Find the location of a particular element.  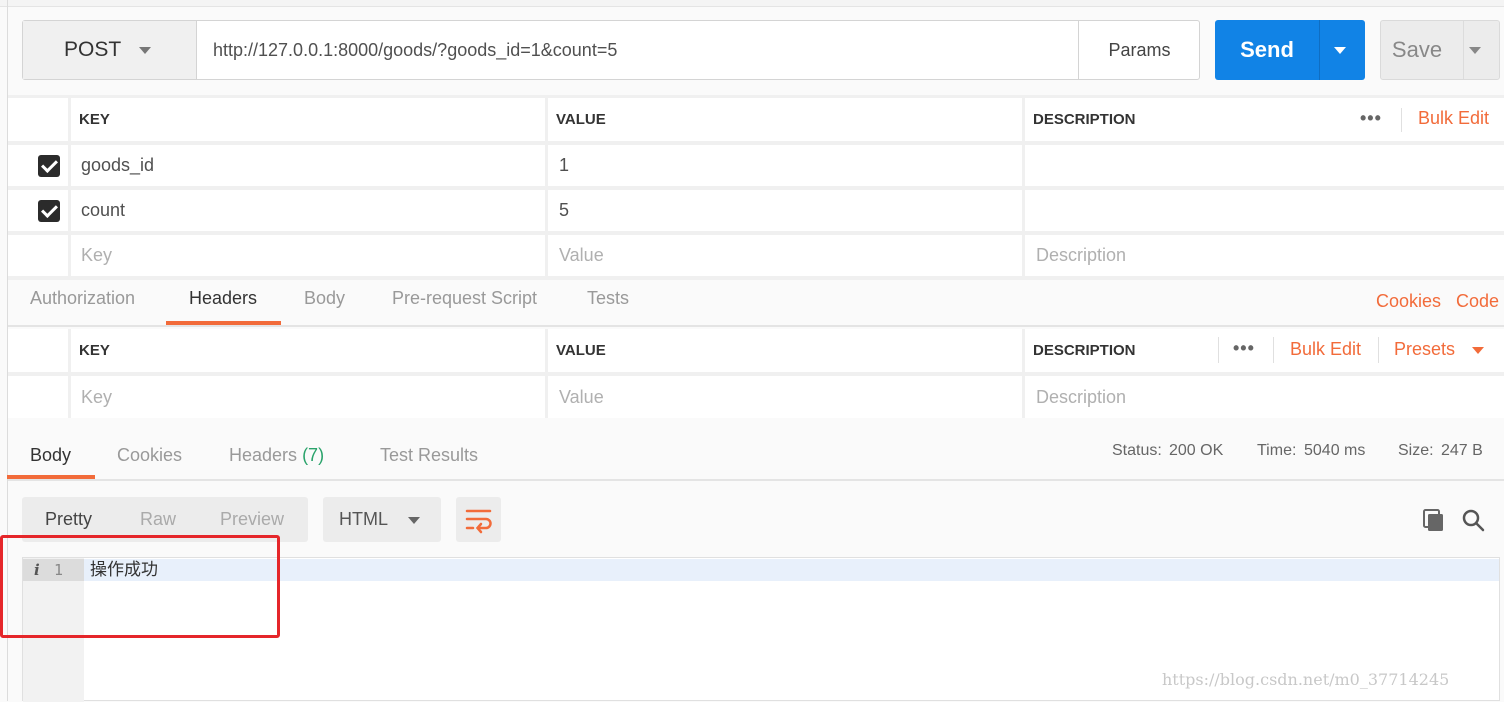

copy-icon is located at coordinates (1434, 520).